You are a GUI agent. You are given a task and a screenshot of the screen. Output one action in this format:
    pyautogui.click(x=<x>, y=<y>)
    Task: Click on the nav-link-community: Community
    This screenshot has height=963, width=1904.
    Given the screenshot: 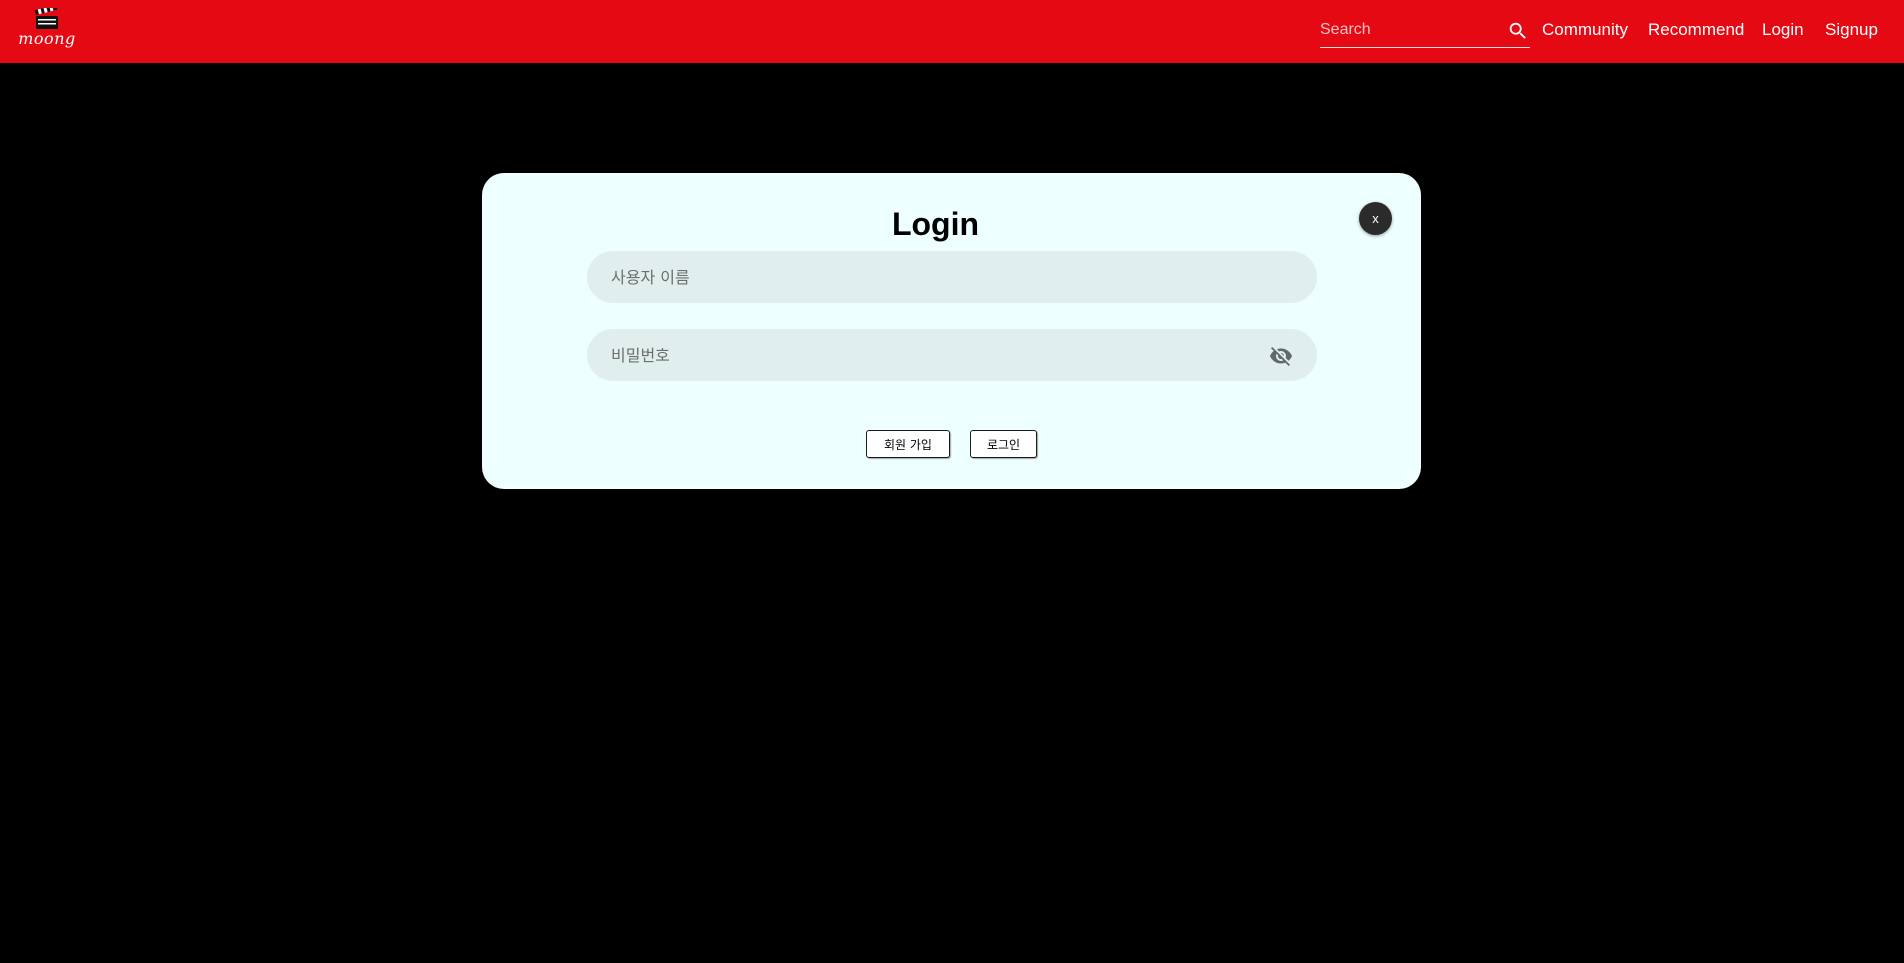 What is the action you would take?
    pyautogui.click(x=1585, y=30)
    